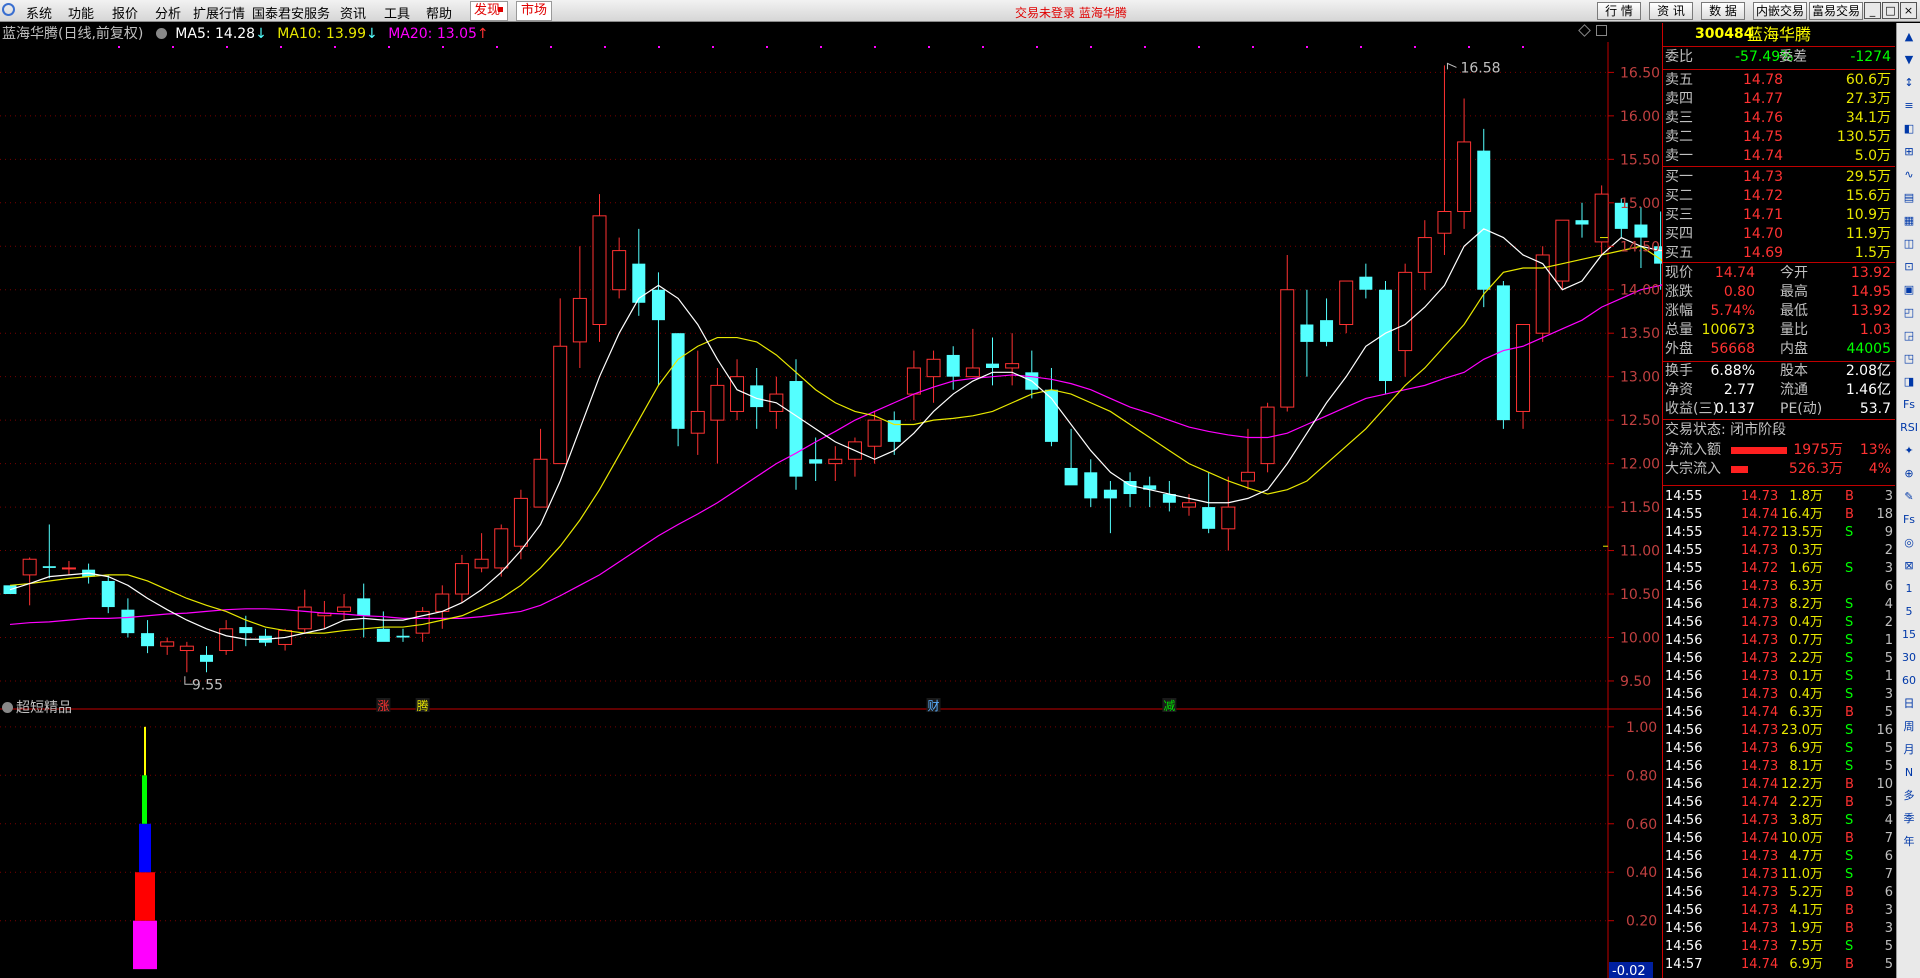 This screenshot has height=978, width=1920. I want to click on sidebar-tool-icon: ↕, so click(1909, 83).